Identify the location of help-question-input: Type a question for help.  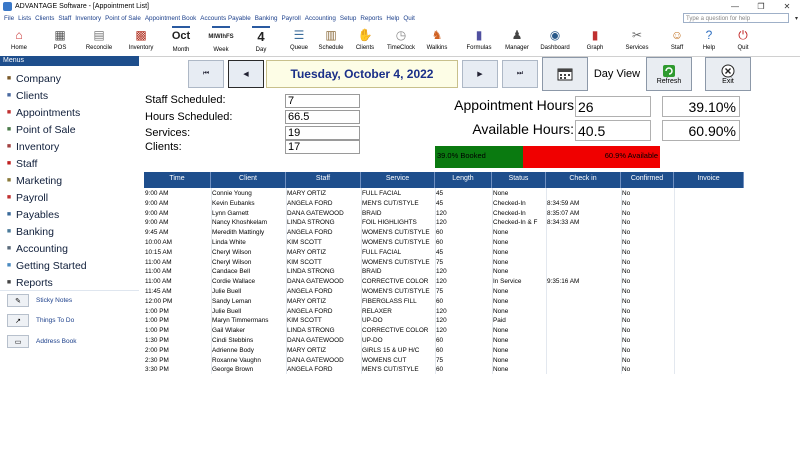
(736, 18).